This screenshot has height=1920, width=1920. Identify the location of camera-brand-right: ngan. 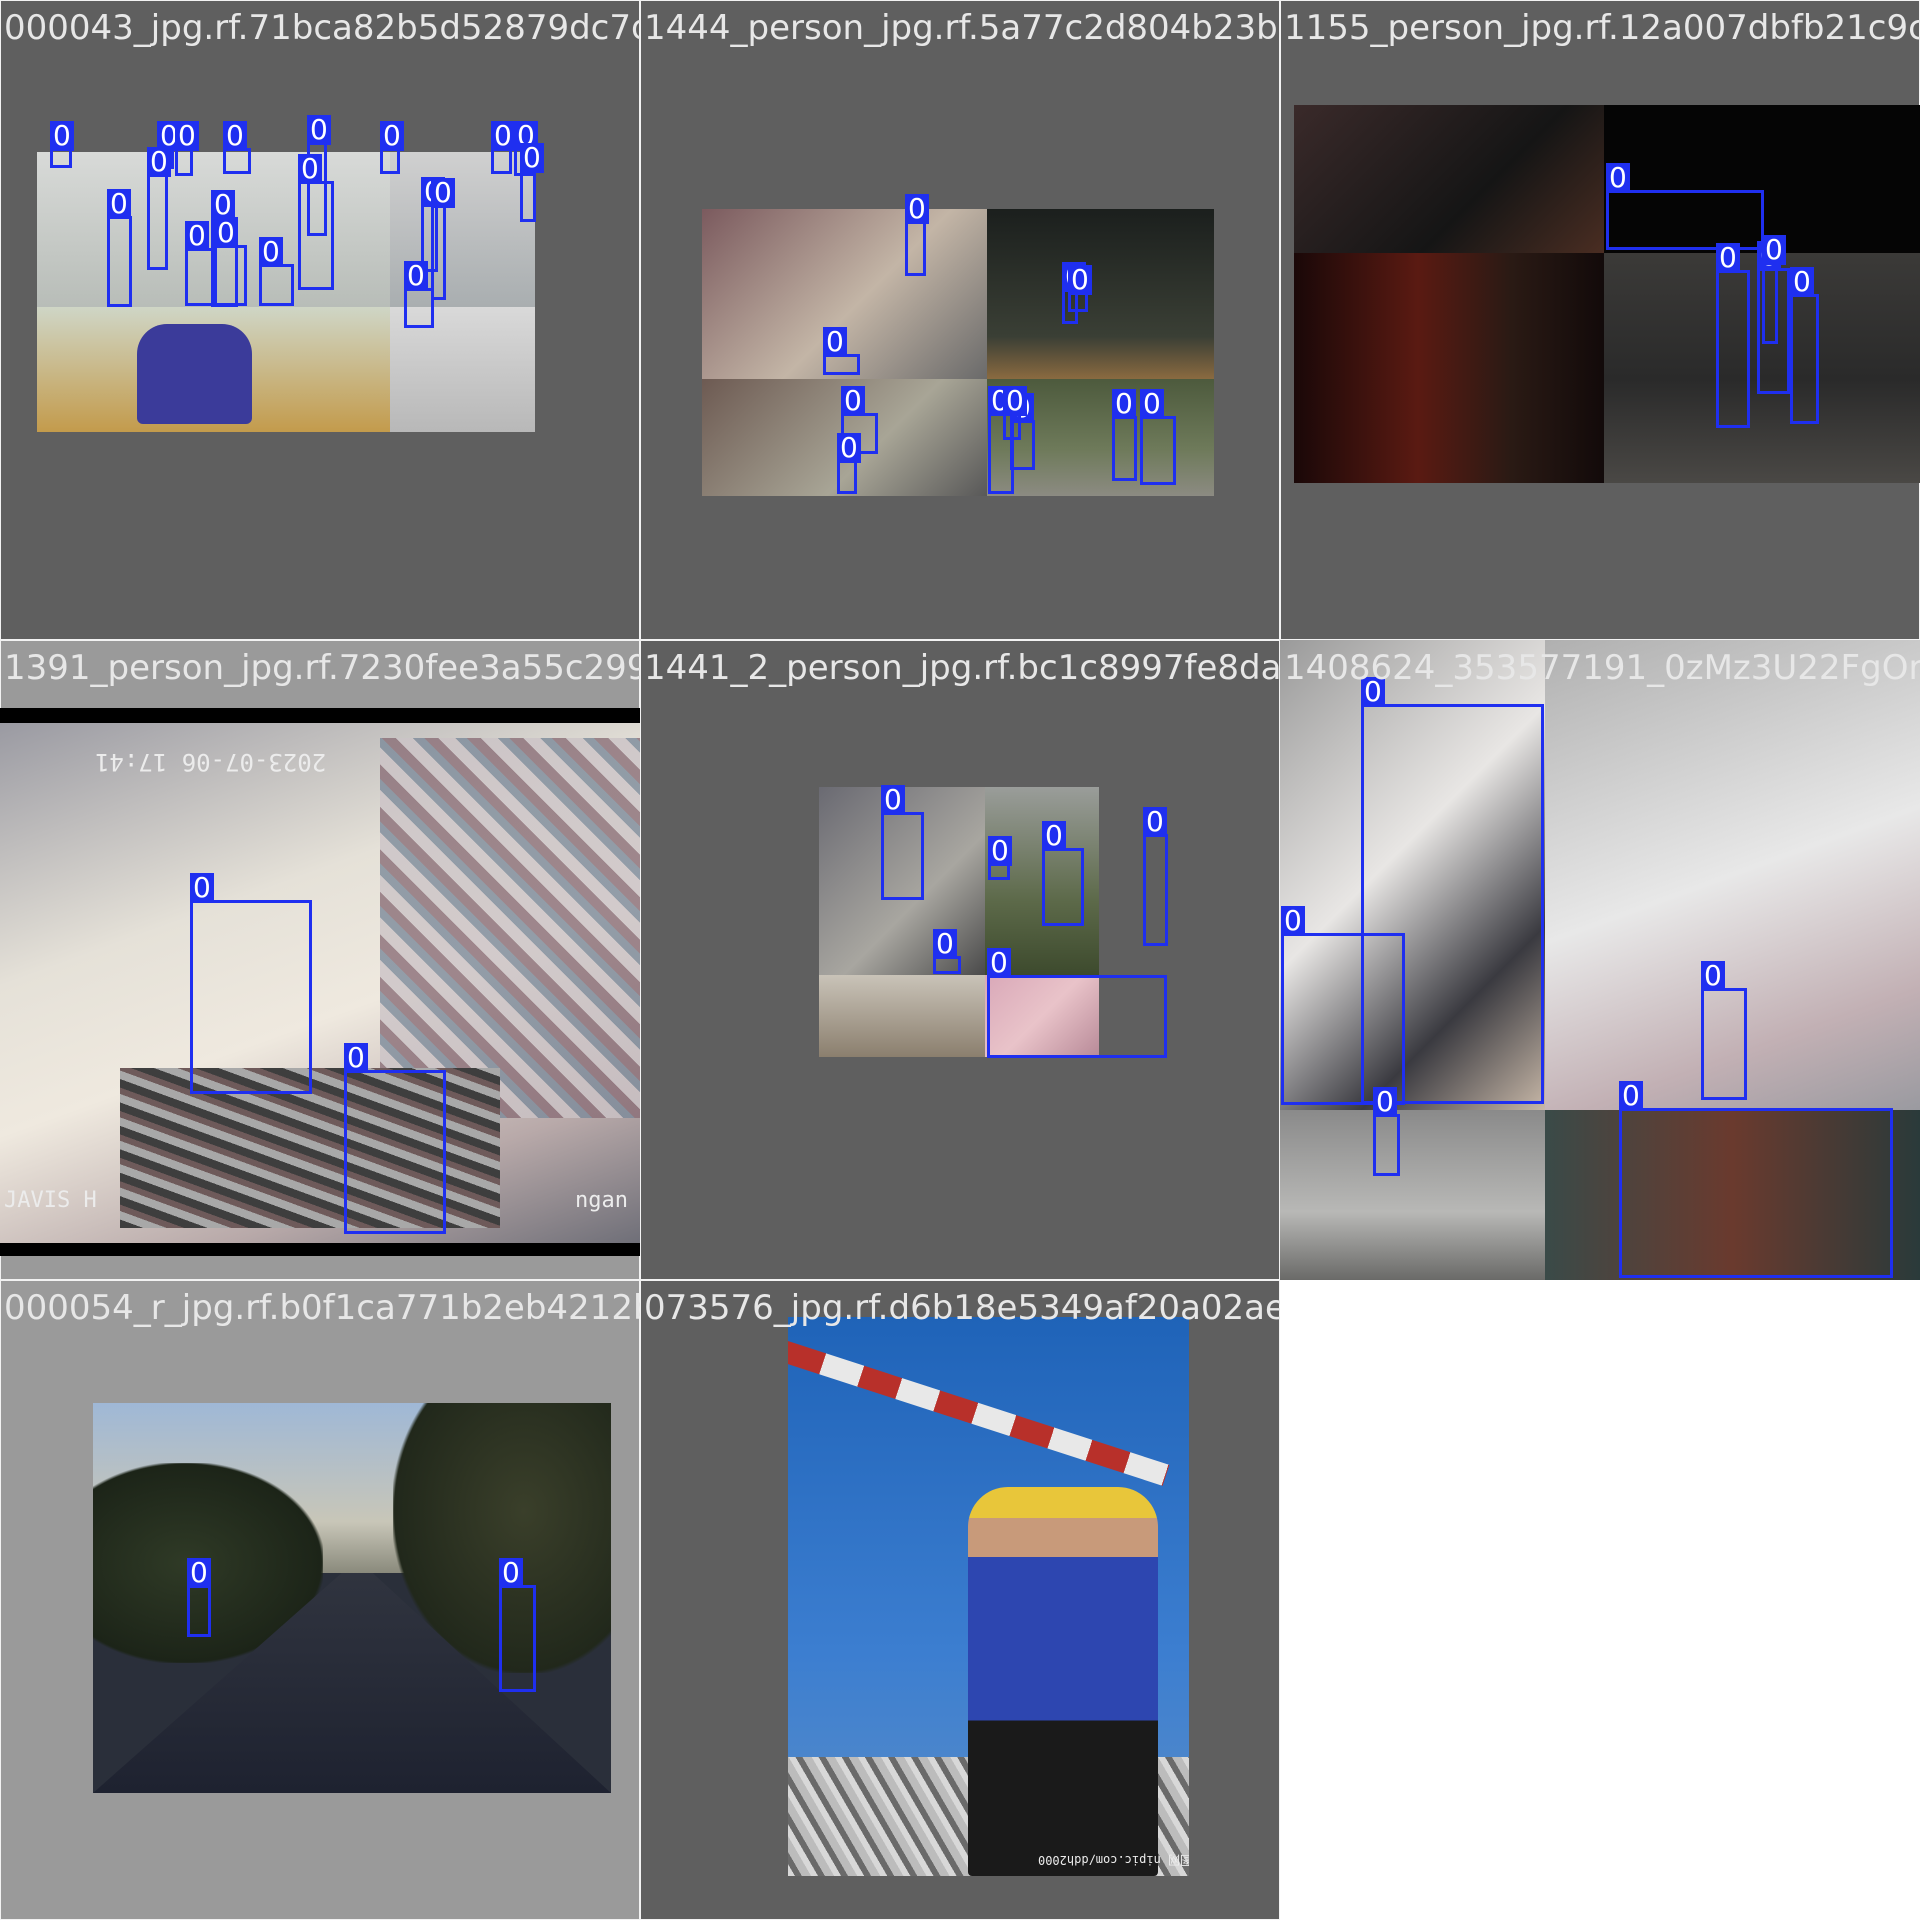
(601, 1200).